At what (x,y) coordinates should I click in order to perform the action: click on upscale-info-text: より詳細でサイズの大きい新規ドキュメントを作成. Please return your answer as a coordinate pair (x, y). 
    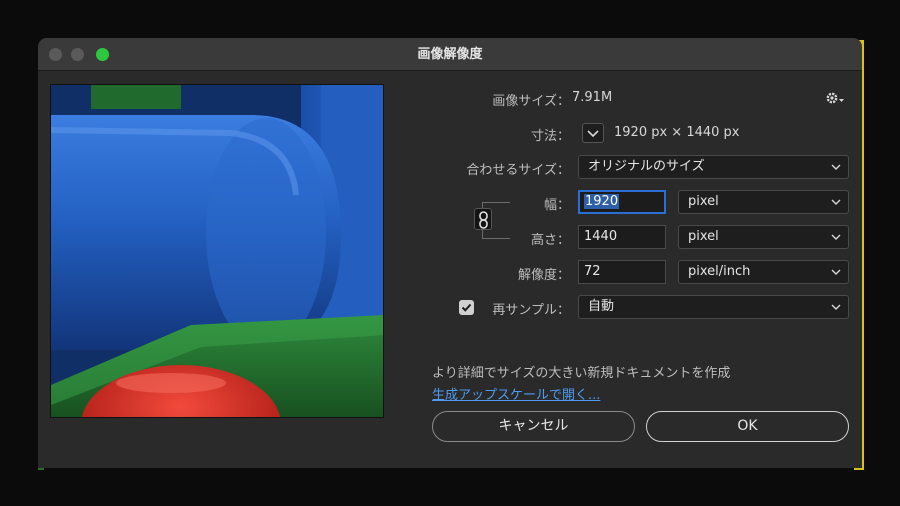
    Looking at the image, I should click on (581, 373).